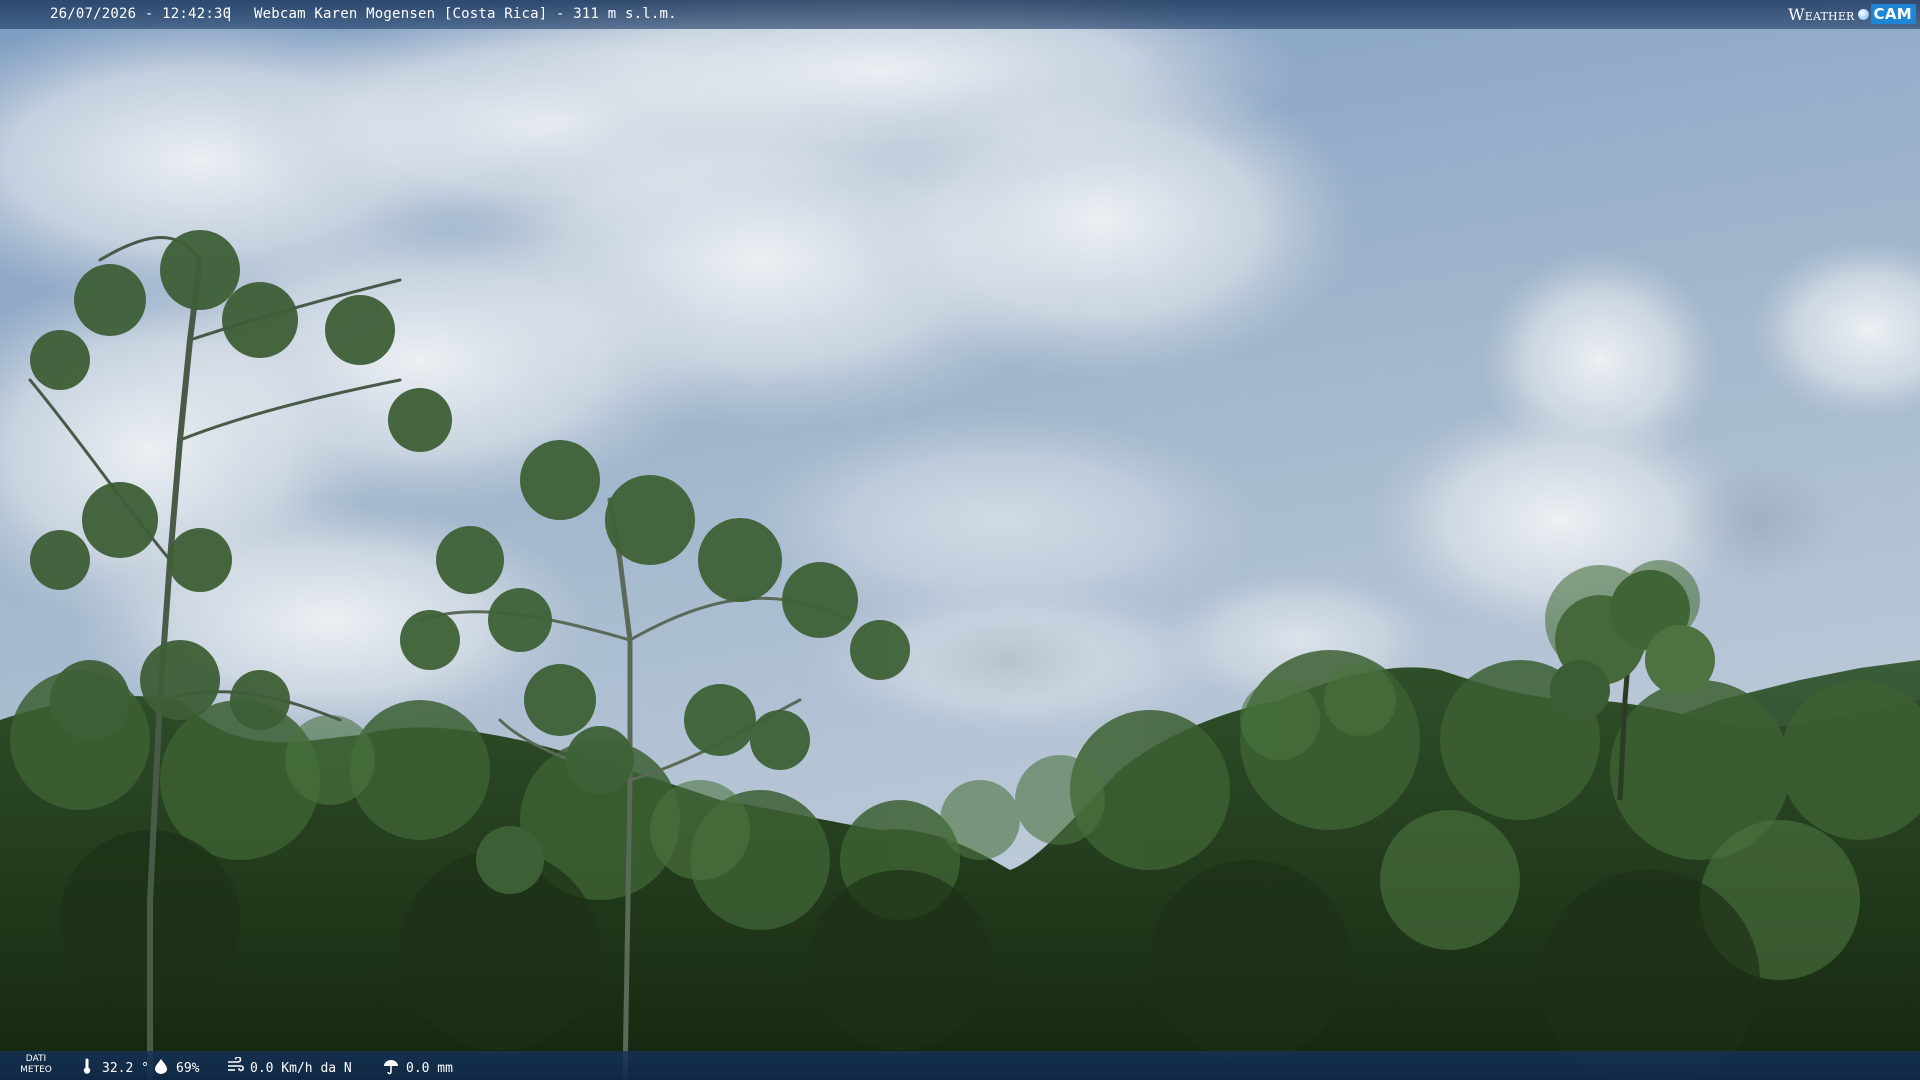 The image size is (1920, 1080). I want to click on weather-label-line2: METEO, so click(36, 1070).